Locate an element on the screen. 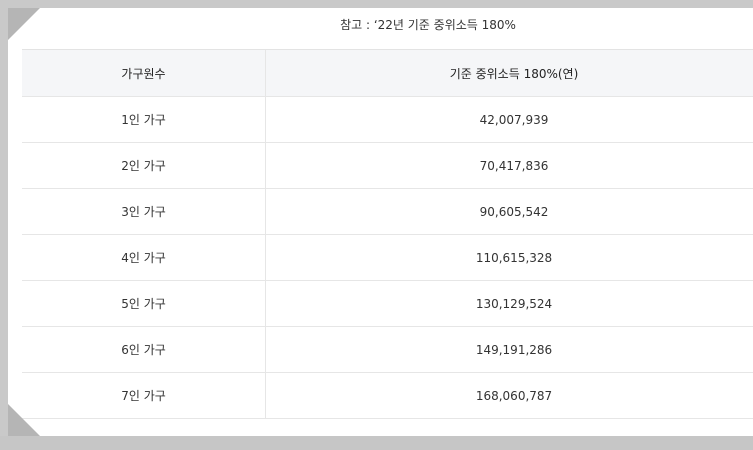  median-income-cell: 130,129,524 is located at coordinates (514, 303).